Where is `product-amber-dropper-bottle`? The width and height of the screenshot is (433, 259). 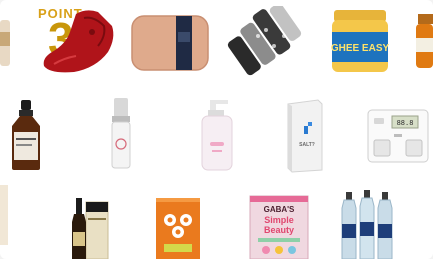
product-amber-dropper-bottle is located at coordinates (26, 135).